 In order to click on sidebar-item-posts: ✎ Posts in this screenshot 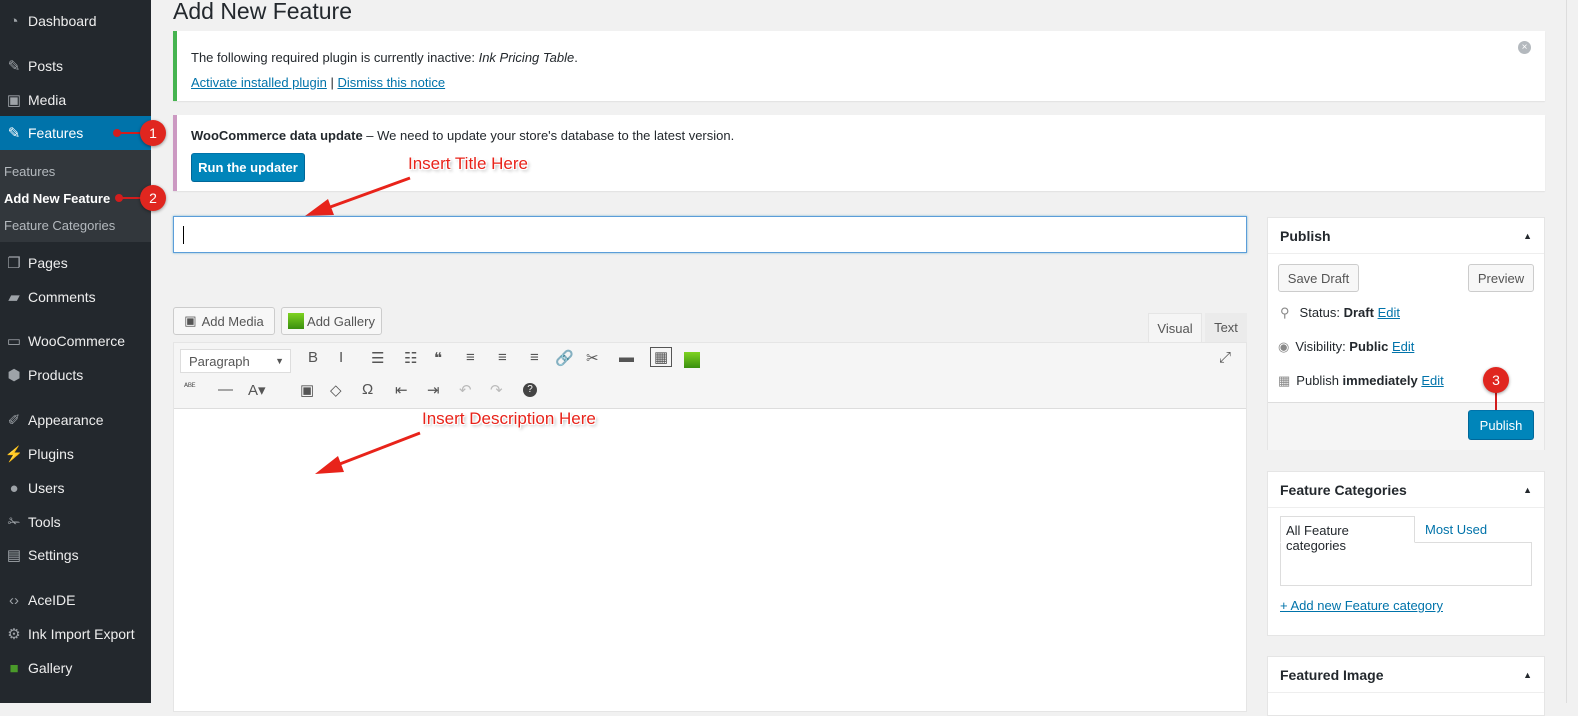, I will do `click(75, 66)`.